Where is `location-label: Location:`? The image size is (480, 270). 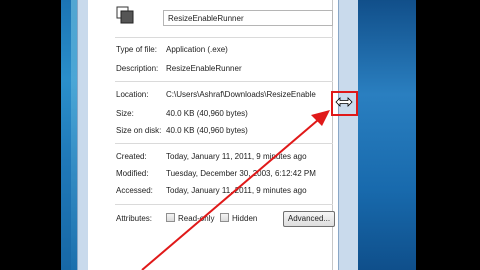 location-label: Location: is located at coordinates (132, 94).